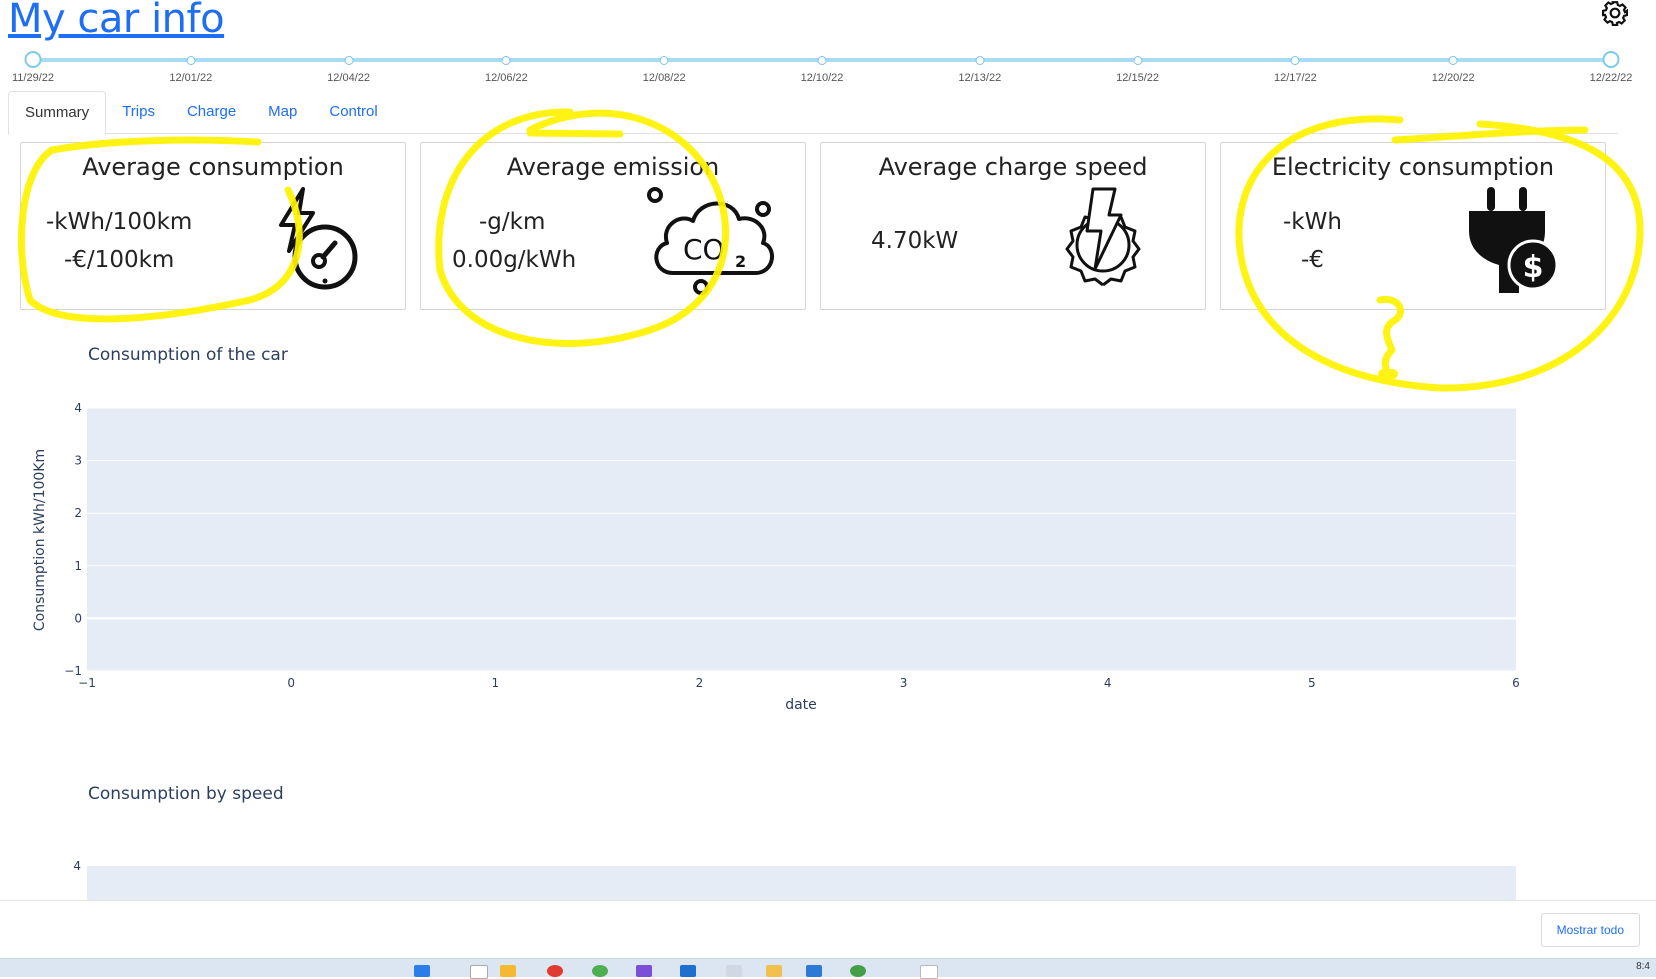 This screenshot has width=1656, height=979. What do you see at coordinates (78, 566) in the screenshot?
I see `y-tick-label: 1` at bounding box center [78, 566].